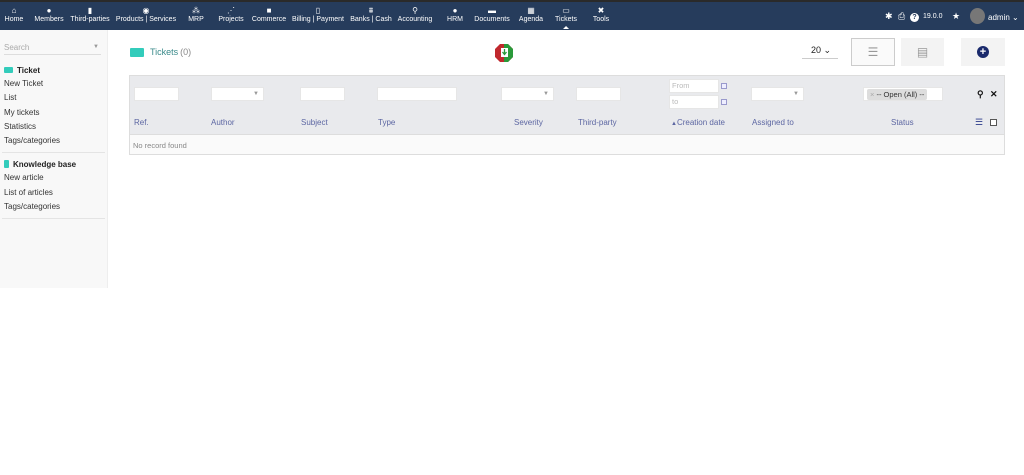 The height and width of the screenshot is (475, 1024). I want to click on sidebar-item-new-ticket: New Ticket, so click(53, 84).